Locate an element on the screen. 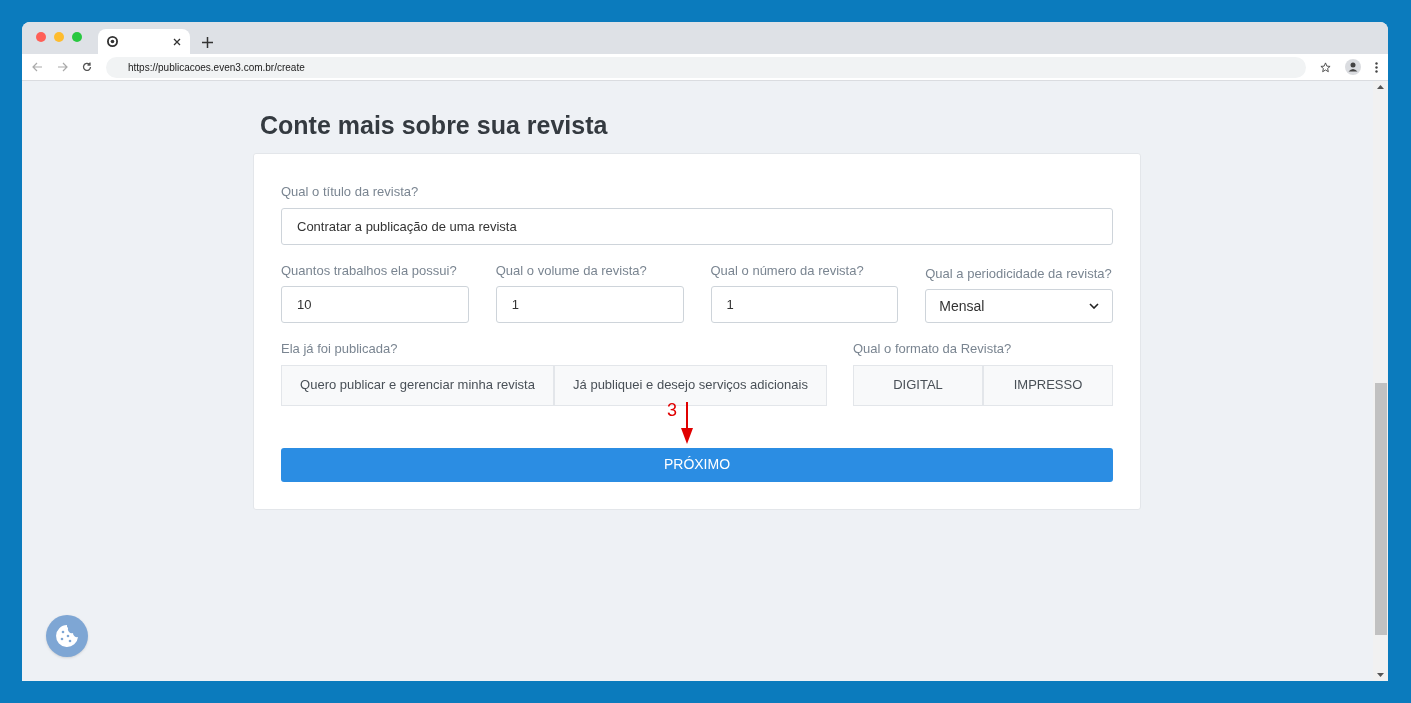 The height and width of the screenshot is (703, 1411). url-field: https://publicacoes.even3.com.br/create is located at coordinates (706, 67).